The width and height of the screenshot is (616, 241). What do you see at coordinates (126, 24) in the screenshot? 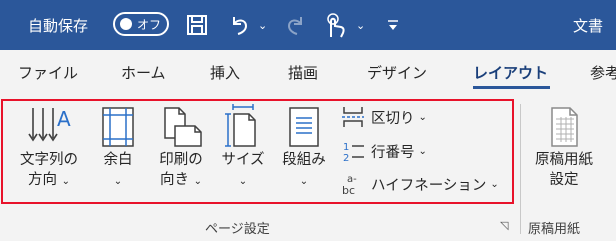
I see `toggle-knob` at bounding box center [126, 24].